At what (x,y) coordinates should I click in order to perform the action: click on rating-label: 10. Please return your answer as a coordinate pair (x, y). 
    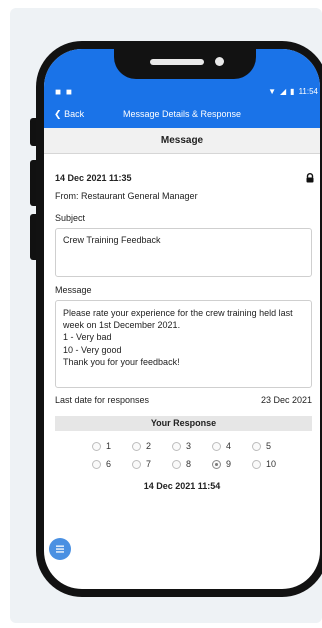
    Looking at the image, I should click on (271, 464).